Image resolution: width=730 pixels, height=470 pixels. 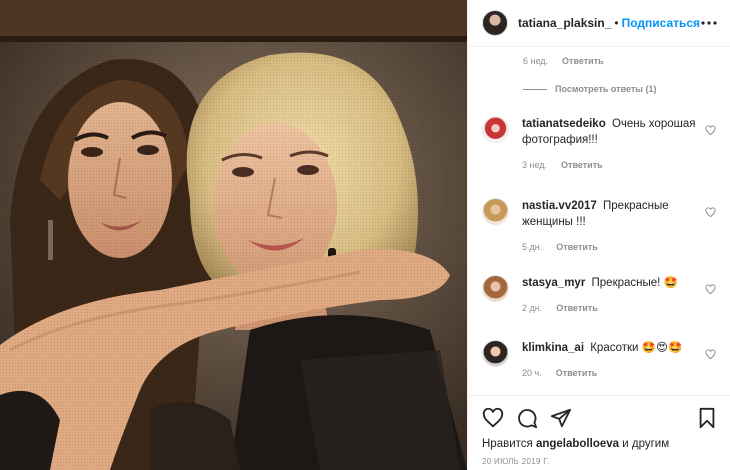 What do you see at coordinates (559, 206) in the screenshot?
I see `comment-username: nastia.vv2017` at bounding box center [559, 206].